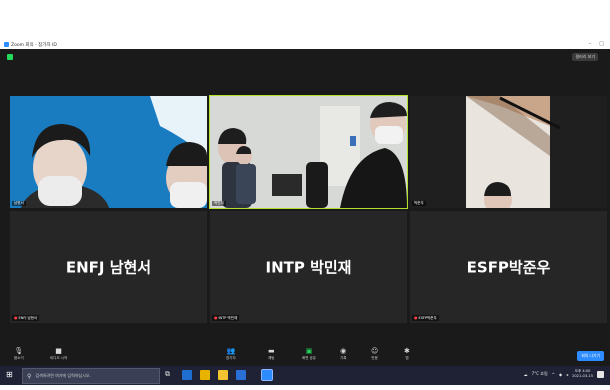 This screenshot has height=390, width=610. I want to click on apps-label: 앱, so click(407, 358).